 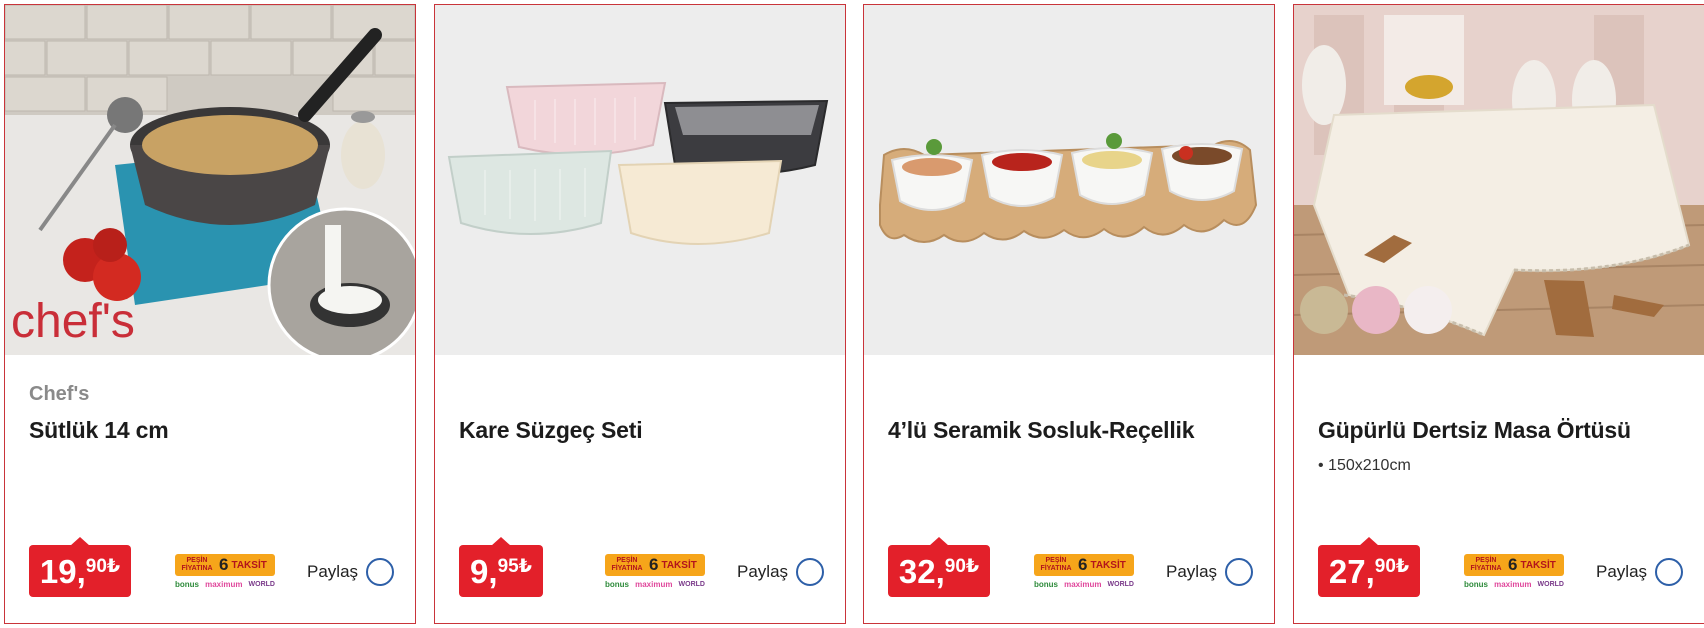 I want to click on price-integer: 27,, so click(x=1351, y=571).